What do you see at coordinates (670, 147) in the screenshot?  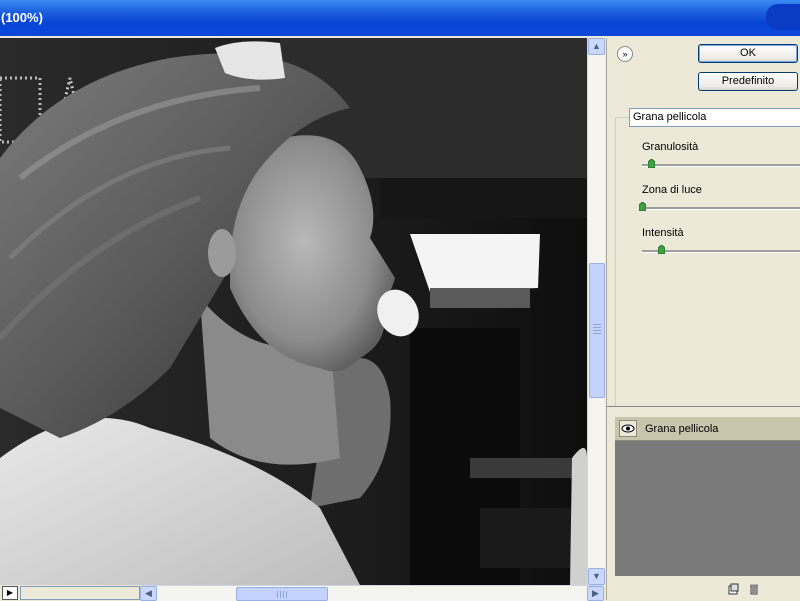 I see `slider-label-granulosita: Granulosità` at bounding box center [670, 147].